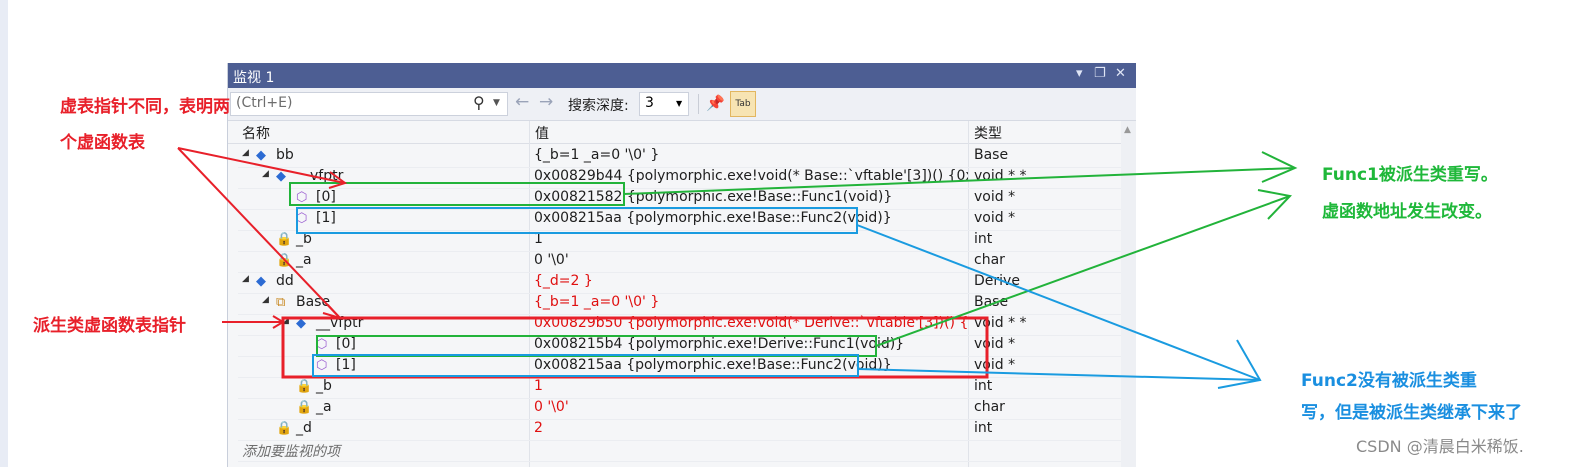 Image resolution: width=1581 pixels, height=467 pixels. I want to click on watch-row: ◢ ◆ bb {_b=1 _a=0 '\0' } Base, so click(679, 157).